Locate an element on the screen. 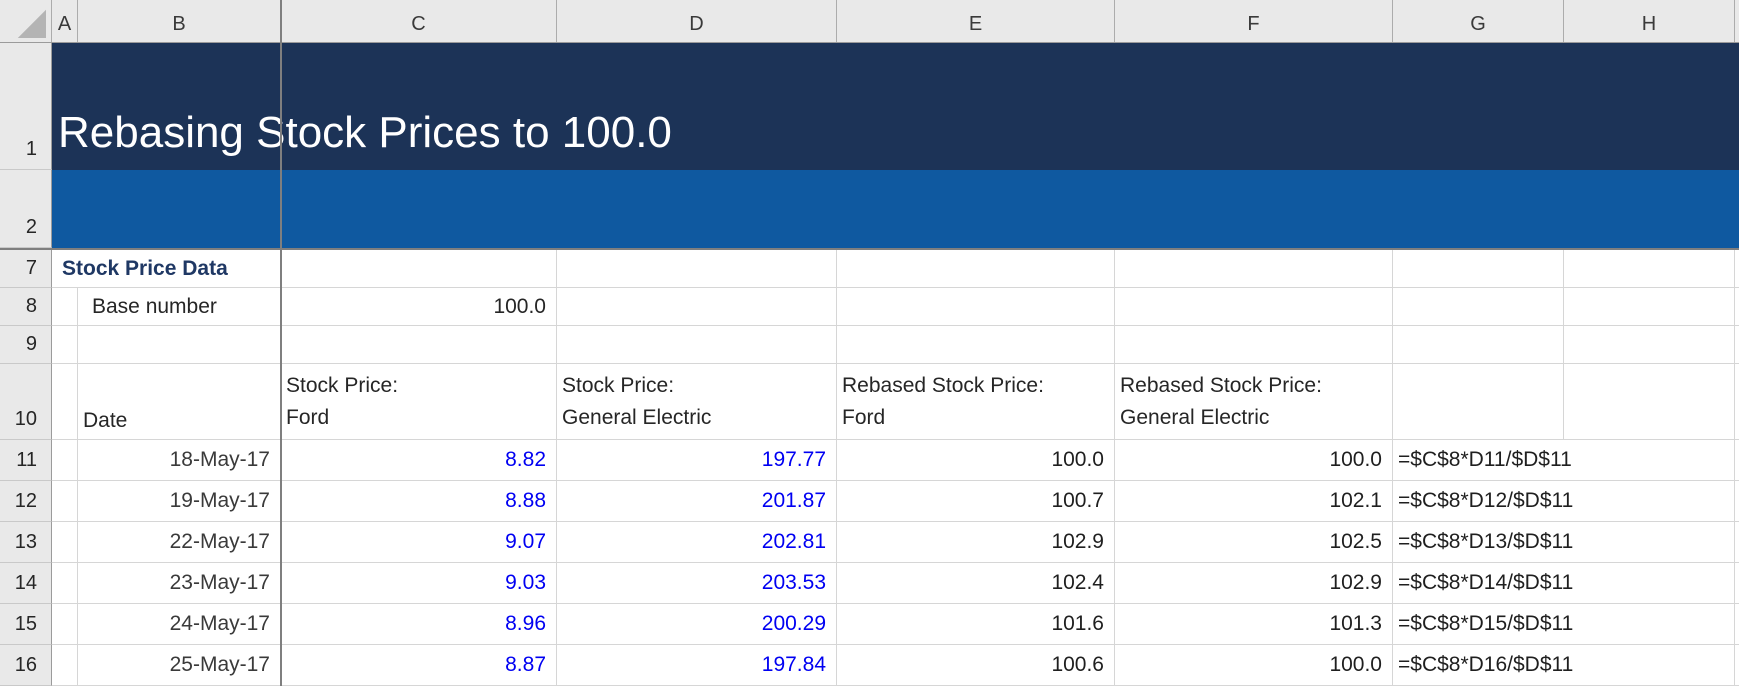 Image resolution: width=1739 pixels, height=686 pixels. cell-A10 is located at coordinates (65, 402).